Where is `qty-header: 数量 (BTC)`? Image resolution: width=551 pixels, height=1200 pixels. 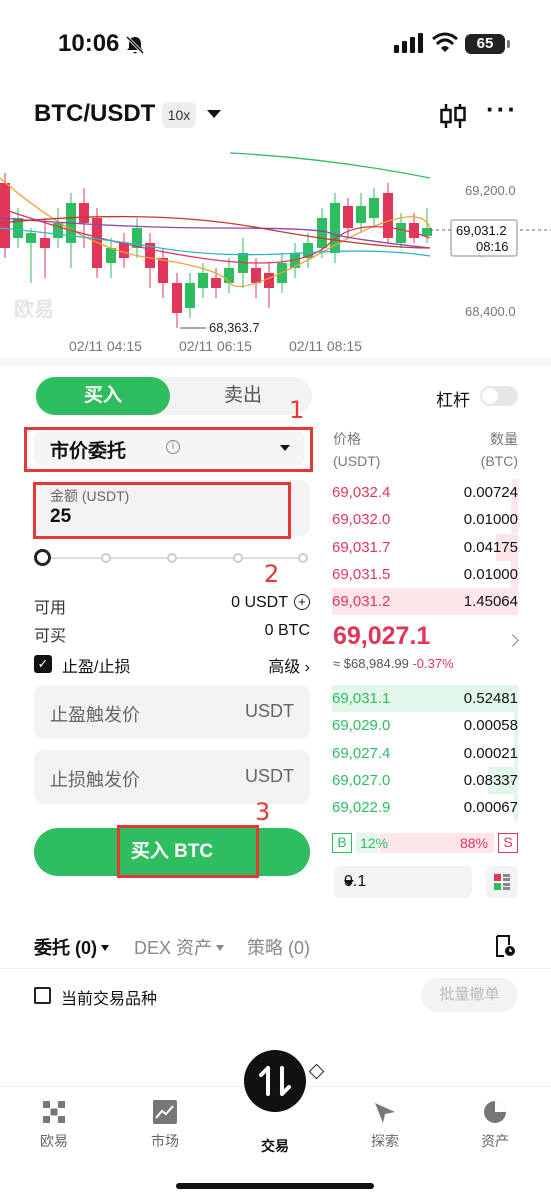
qty-header: 数量 (BTC) is located at coordinates (499, 450).